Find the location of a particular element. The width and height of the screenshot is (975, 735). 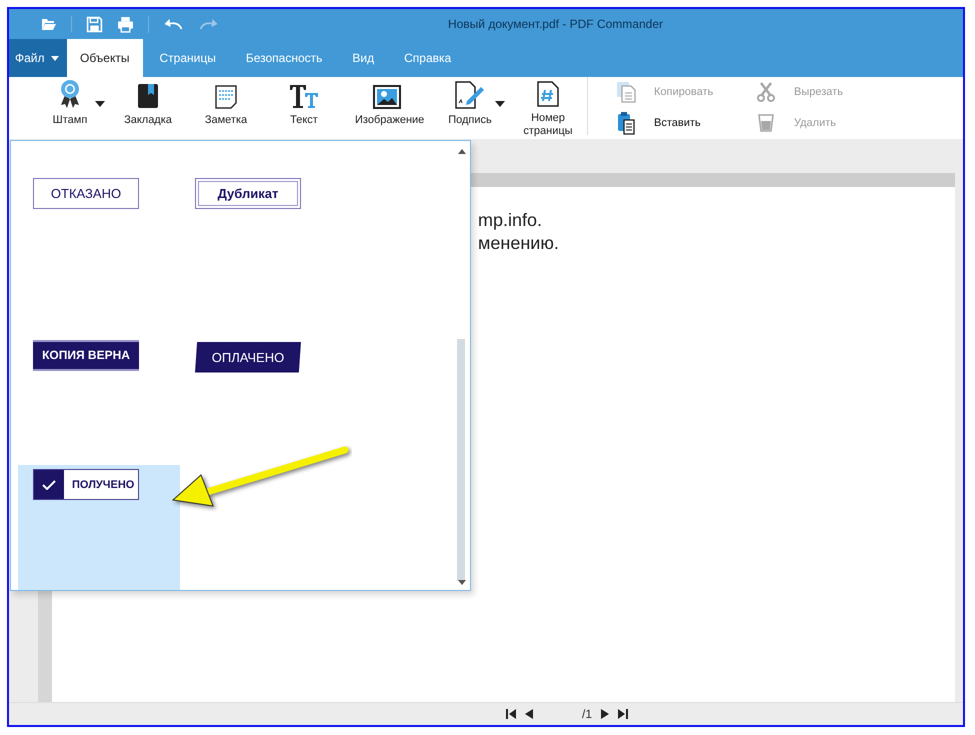

image-icon is located at coordinates (387, 97).